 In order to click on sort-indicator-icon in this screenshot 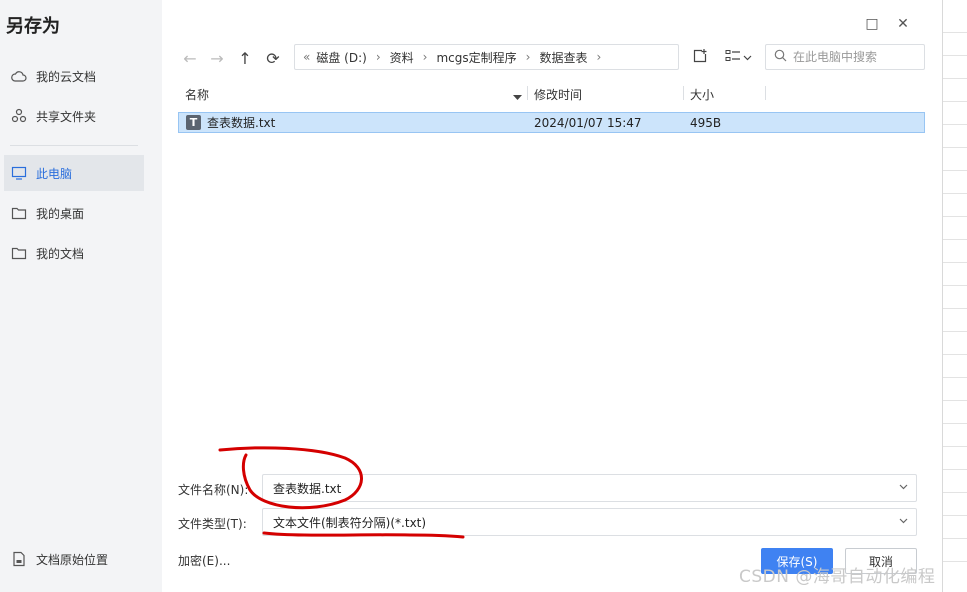, I will do `click(517, 97)`.